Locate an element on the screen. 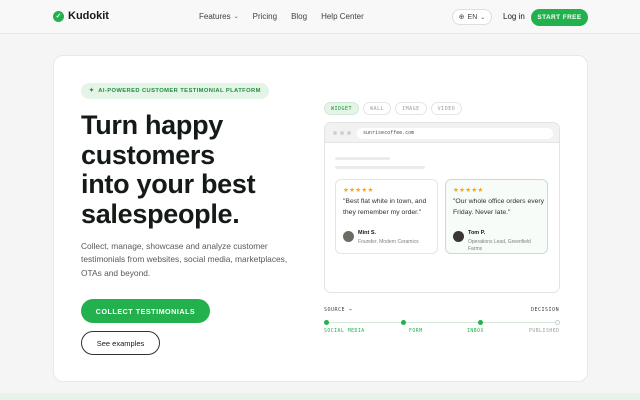  reviewer-name: Mint S. is located at coordinates (367, 233).